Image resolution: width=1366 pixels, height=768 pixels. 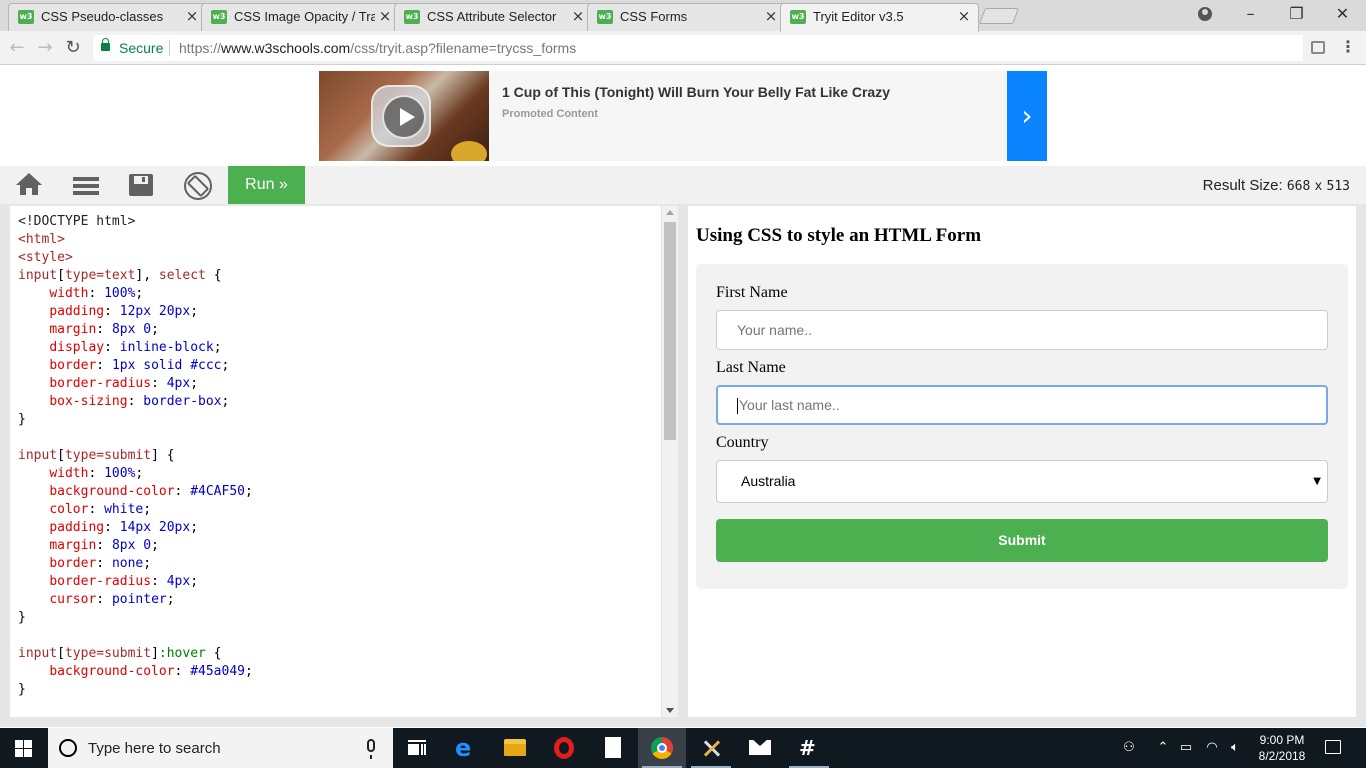 What do you see at coordinates (147, 275) in the screenshot?
I see `code-token: ],` at bounding box center [147, 275].